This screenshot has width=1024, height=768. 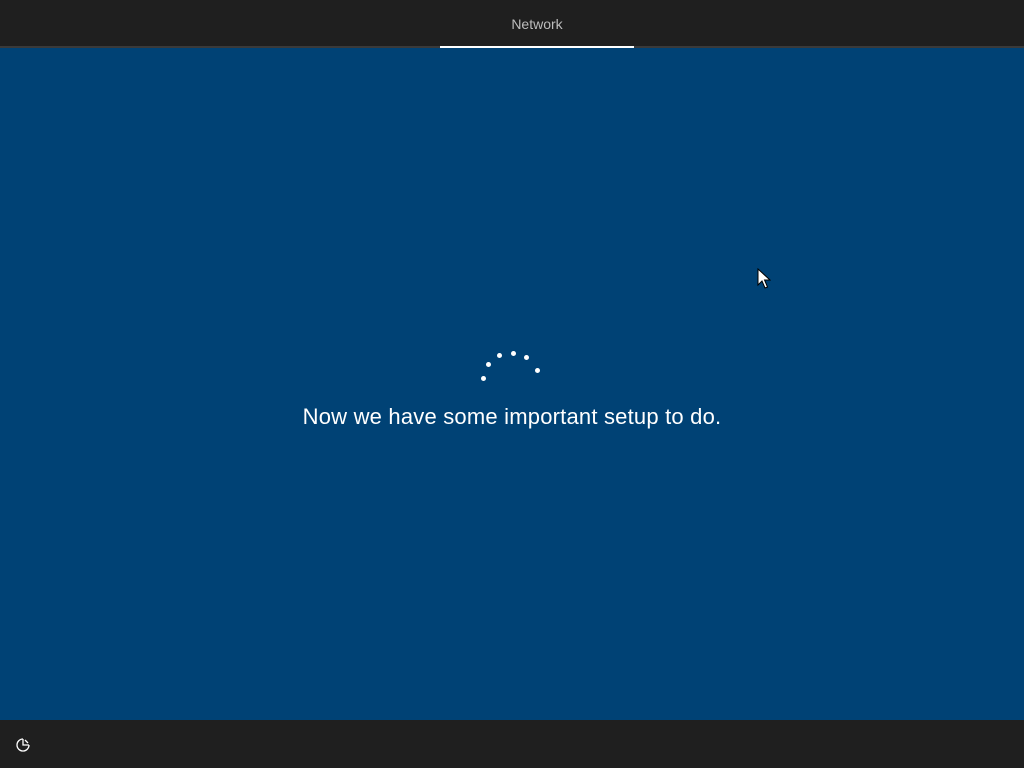 I want to click on ease-of-access-button, so click(x=23, y=745).